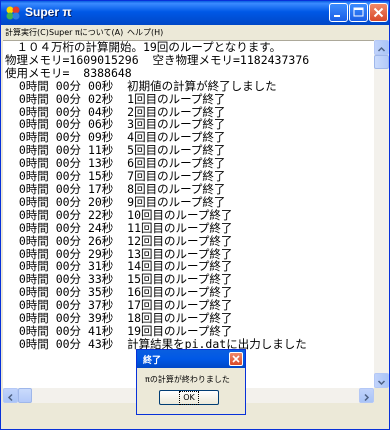 This screenshot has height=430, width=390. What do you see at coordinates (157, 59) in the screenshot?
I see `log-line: 物理メモリ=1609015296 空き物理メモリ=1182437376` at bounding box center [157, 59].